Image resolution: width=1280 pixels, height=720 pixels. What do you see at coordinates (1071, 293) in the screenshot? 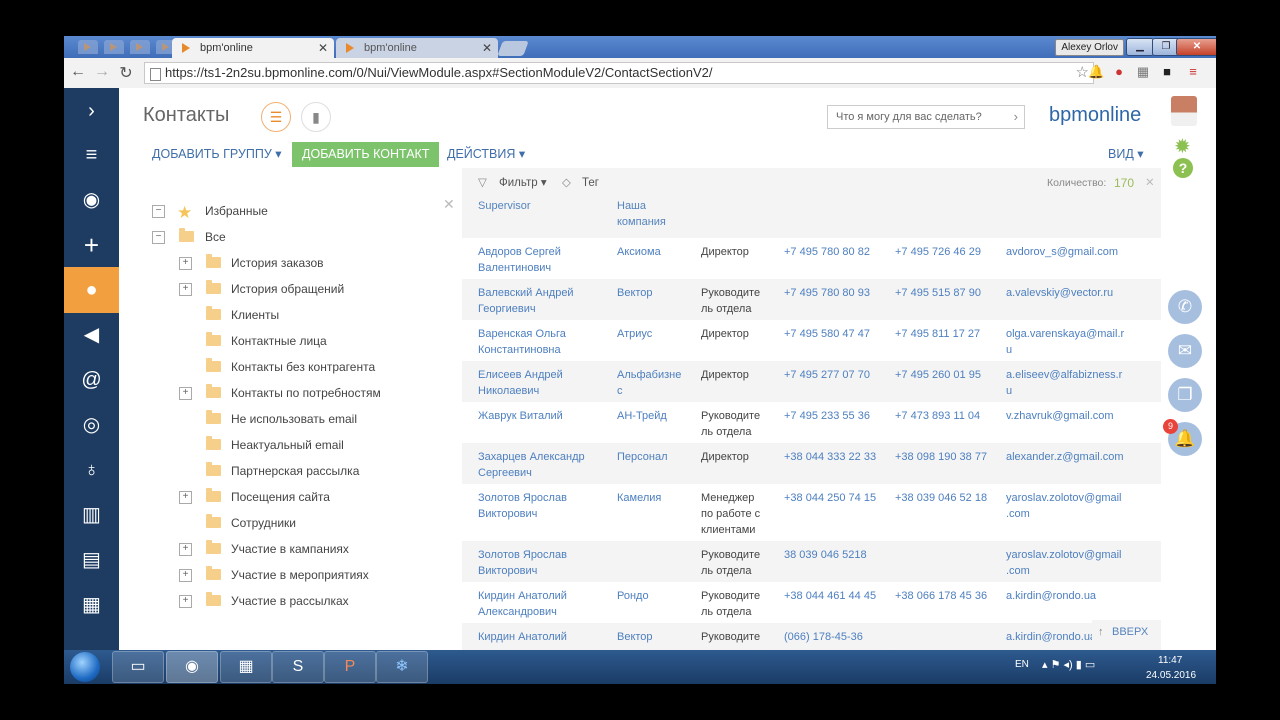
I see `email-link: a.valevskiy@vector.ru` at bounding box center [1071, 293].